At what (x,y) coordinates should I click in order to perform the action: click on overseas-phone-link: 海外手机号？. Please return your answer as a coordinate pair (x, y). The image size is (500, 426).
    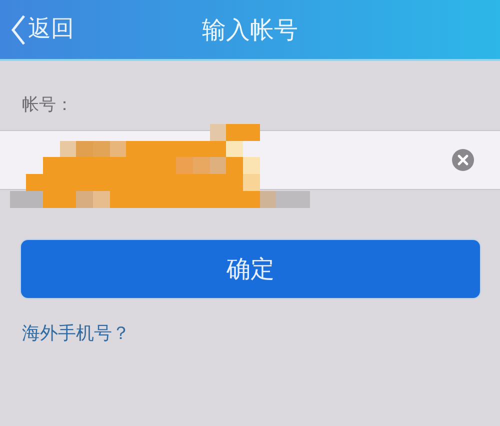
    Looking at the image, I should click on (76, 333).